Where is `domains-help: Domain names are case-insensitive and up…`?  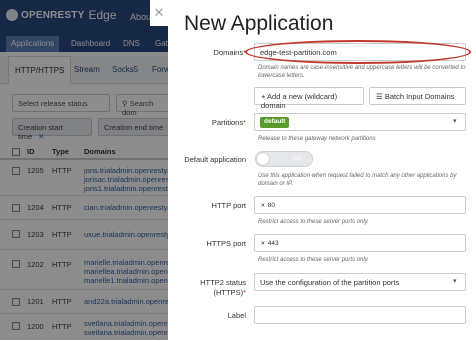 domains-help: Domain names are case-insensitive and up… is located at coordinates (362, 72).